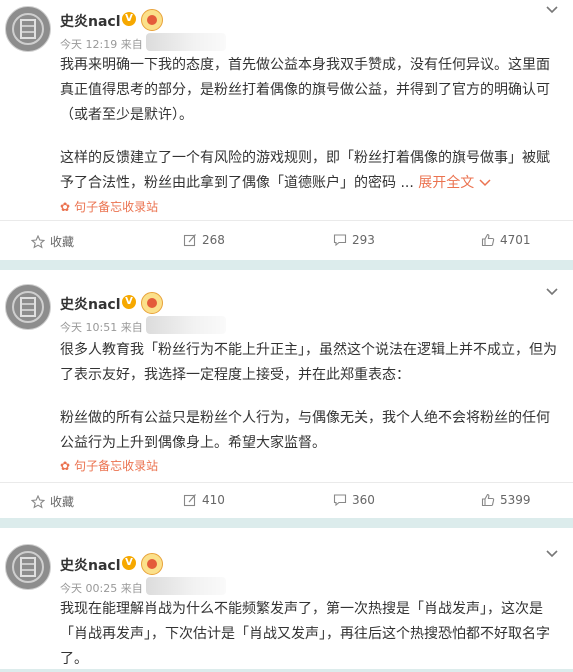  I want to click on like-count: 5399, so click(515, 500).